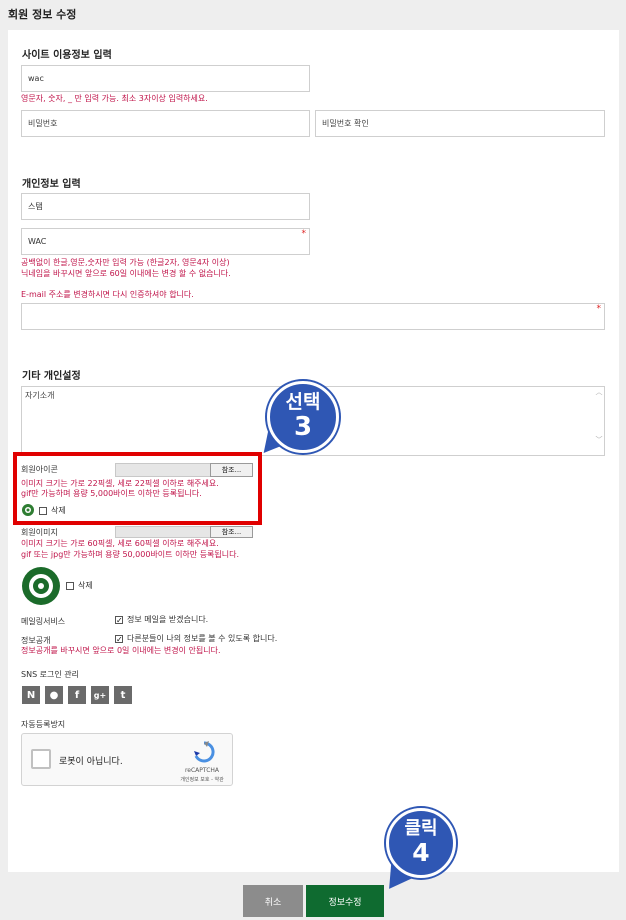  What do you see at coordinates (165, 123) in the screenshot?
I see `password-input: 비밀번호` at bounding box center [165, 123].